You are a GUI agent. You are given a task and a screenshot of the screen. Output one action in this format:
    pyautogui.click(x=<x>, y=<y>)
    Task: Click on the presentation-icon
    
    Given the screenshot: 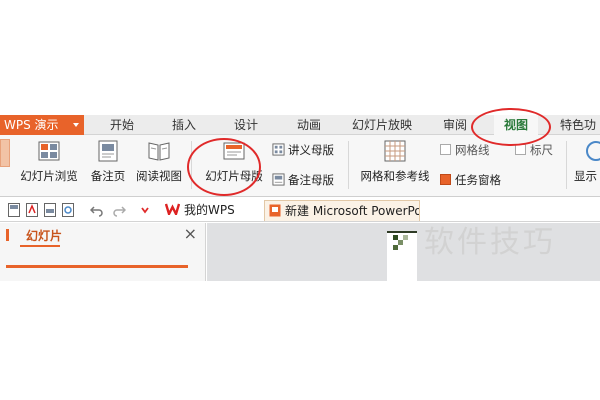 What is the action you would take?
    pyautogui.click(x=275, y=210)
    